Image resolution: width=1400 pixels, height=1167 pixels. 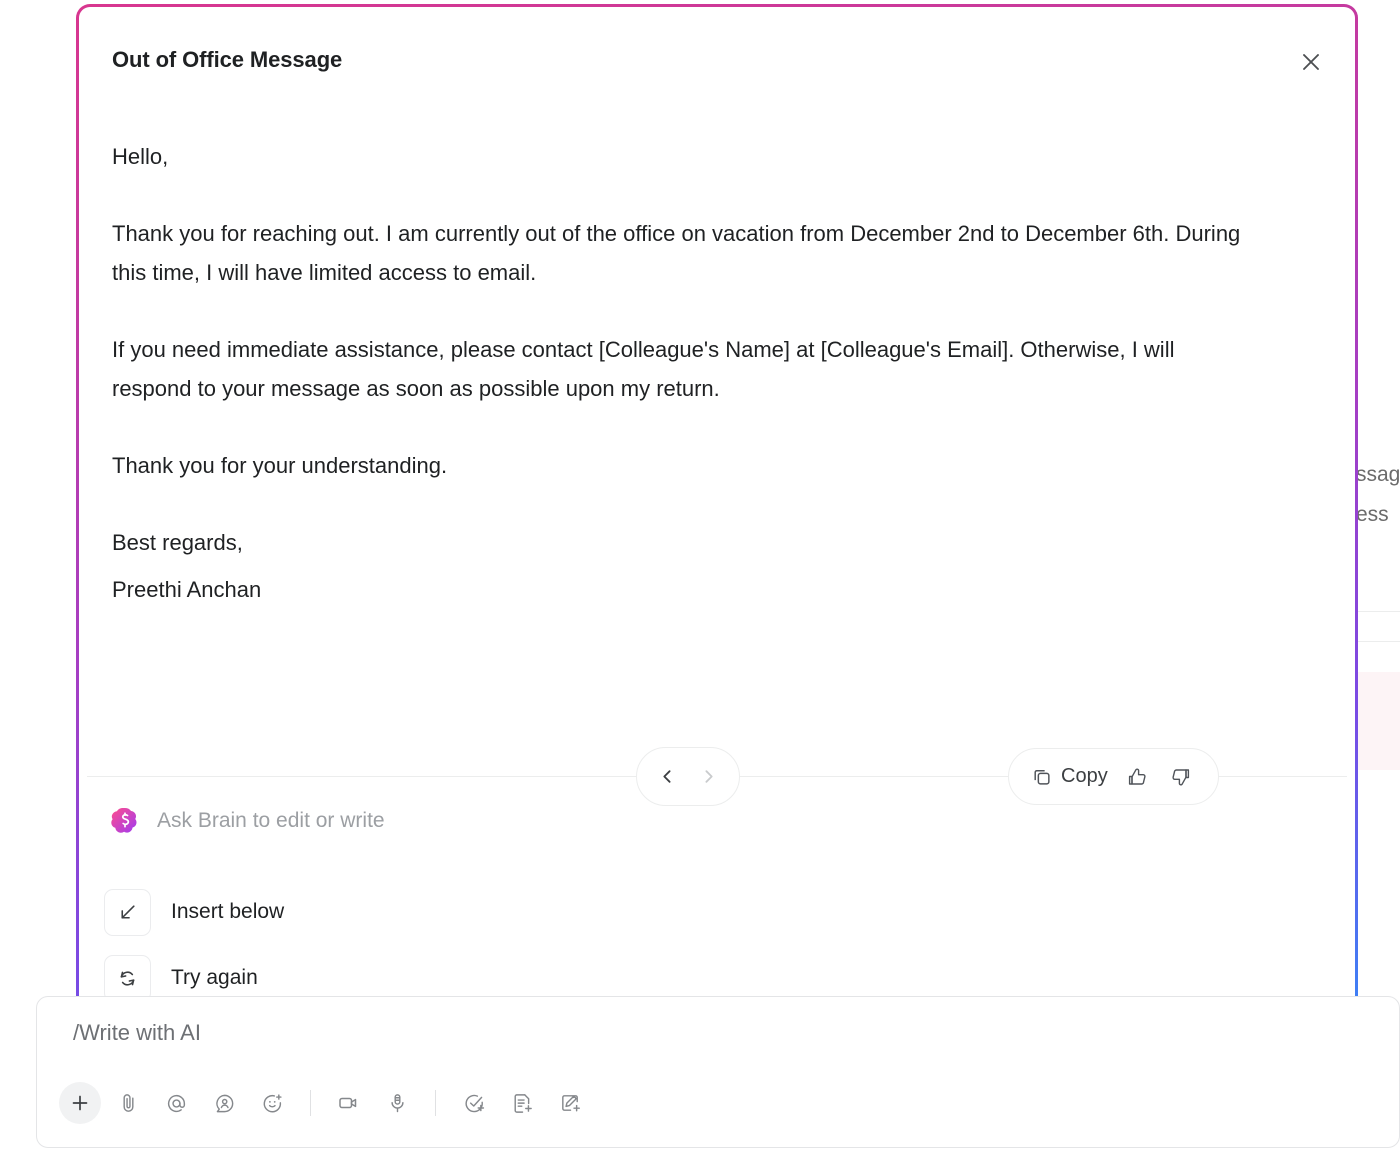 I want to click on brain-icon, so click(x=125, y=821).